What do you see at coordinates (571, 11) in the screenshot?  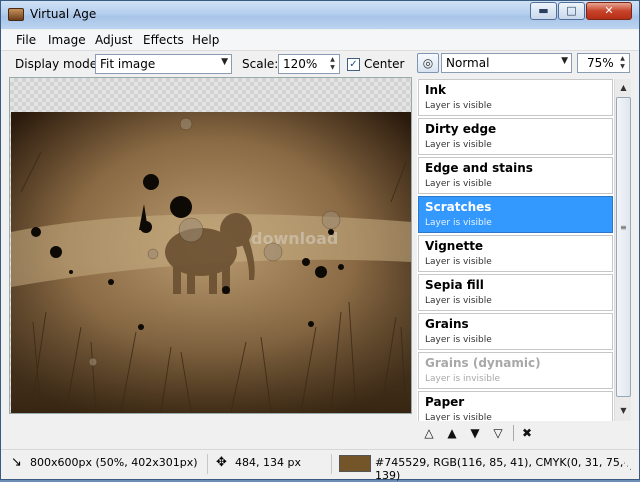 I see `maximize-button: □` at bounding box center [571, 11].